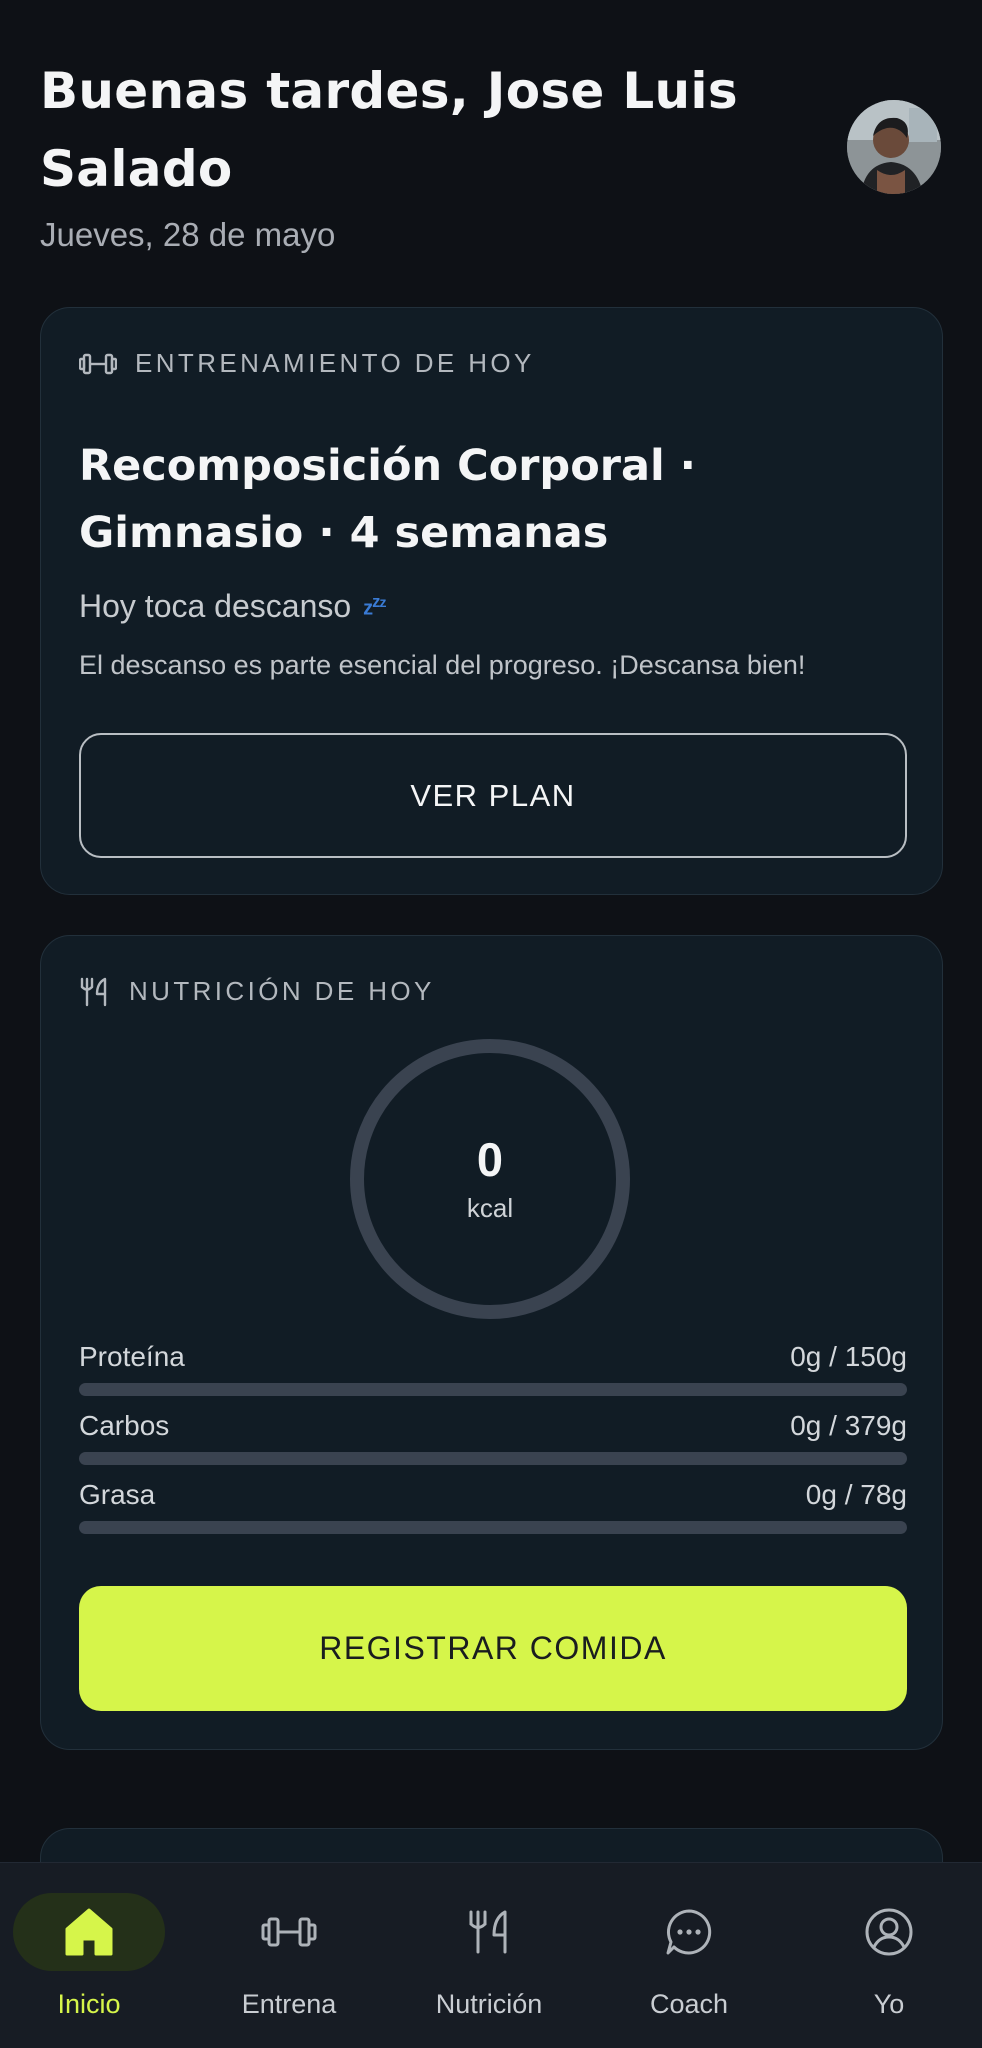  What do you see at coordinates (856, 1494) in the screenshot?
I see `macro-value: 0g / 78g` at bounding box center [856, 1494].